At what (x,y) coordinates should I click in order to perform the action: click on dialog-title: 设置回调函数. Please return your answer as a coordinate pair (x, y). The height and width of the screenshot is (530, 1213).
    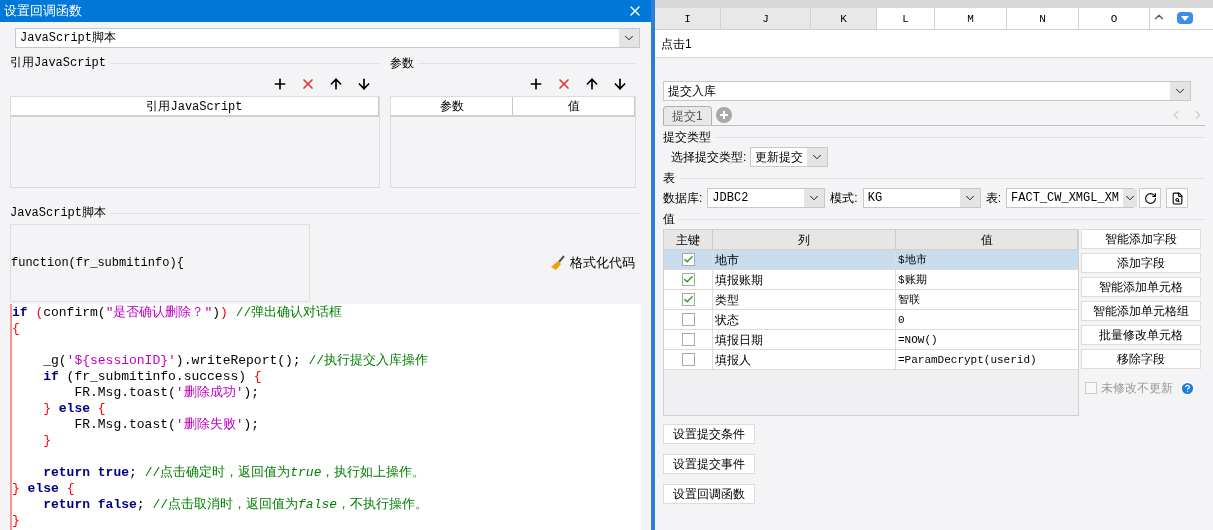
    Looking at the image, I should click on (43, 11).